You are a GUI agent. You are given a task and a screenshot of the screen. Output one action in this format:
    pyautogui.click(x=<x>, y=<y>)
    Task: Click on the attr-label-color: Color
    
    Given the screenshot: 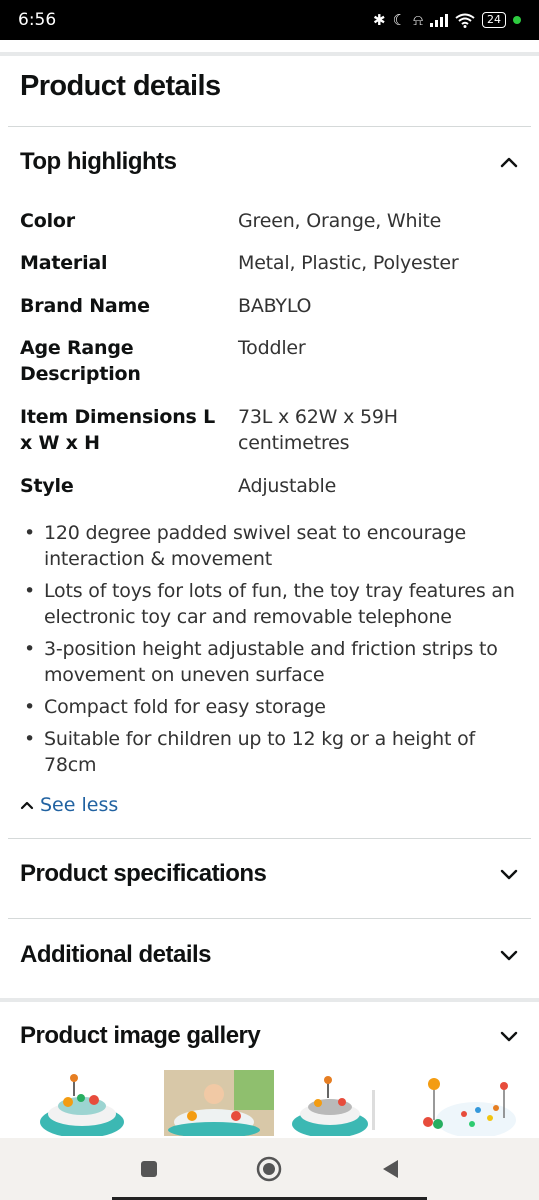 What is the action you would take?
    pyautogui.click(x=47, y=221)
    